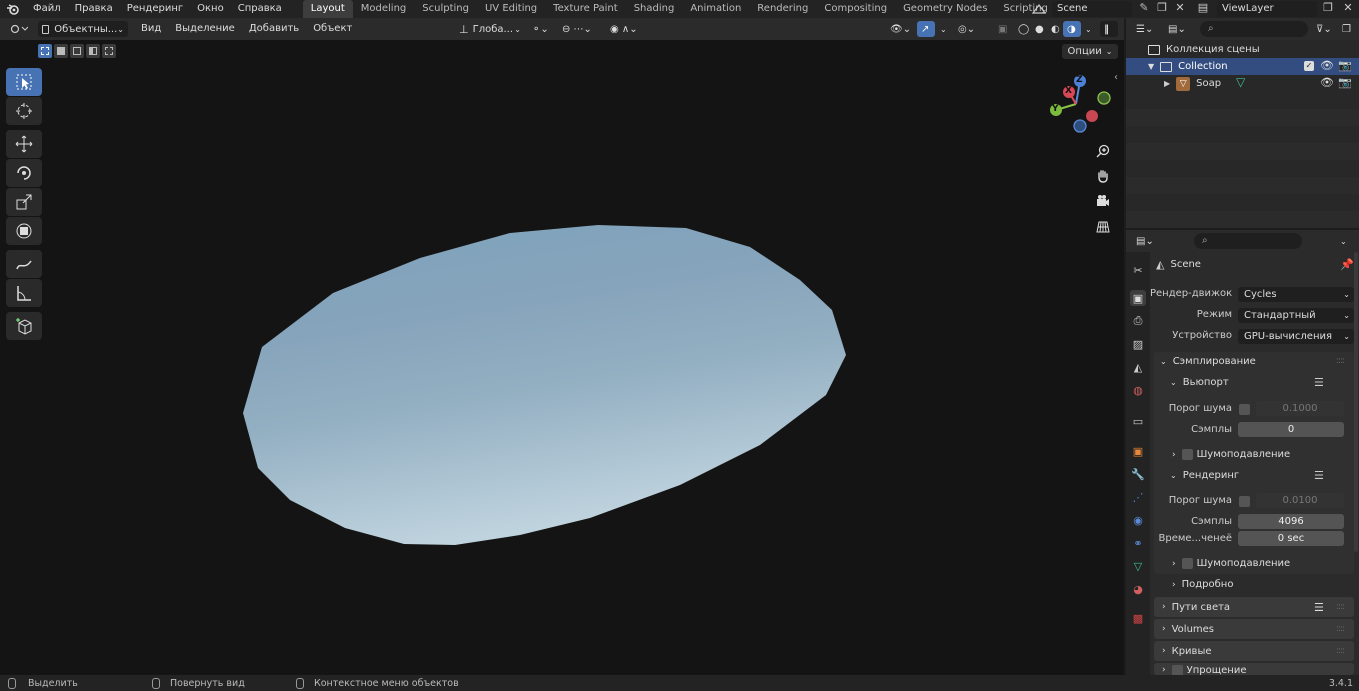 The height and width of the screenshot is (691, 1359). I want to click on outliner-editor-type-icon: ☰⌄, so click(1146, 29).